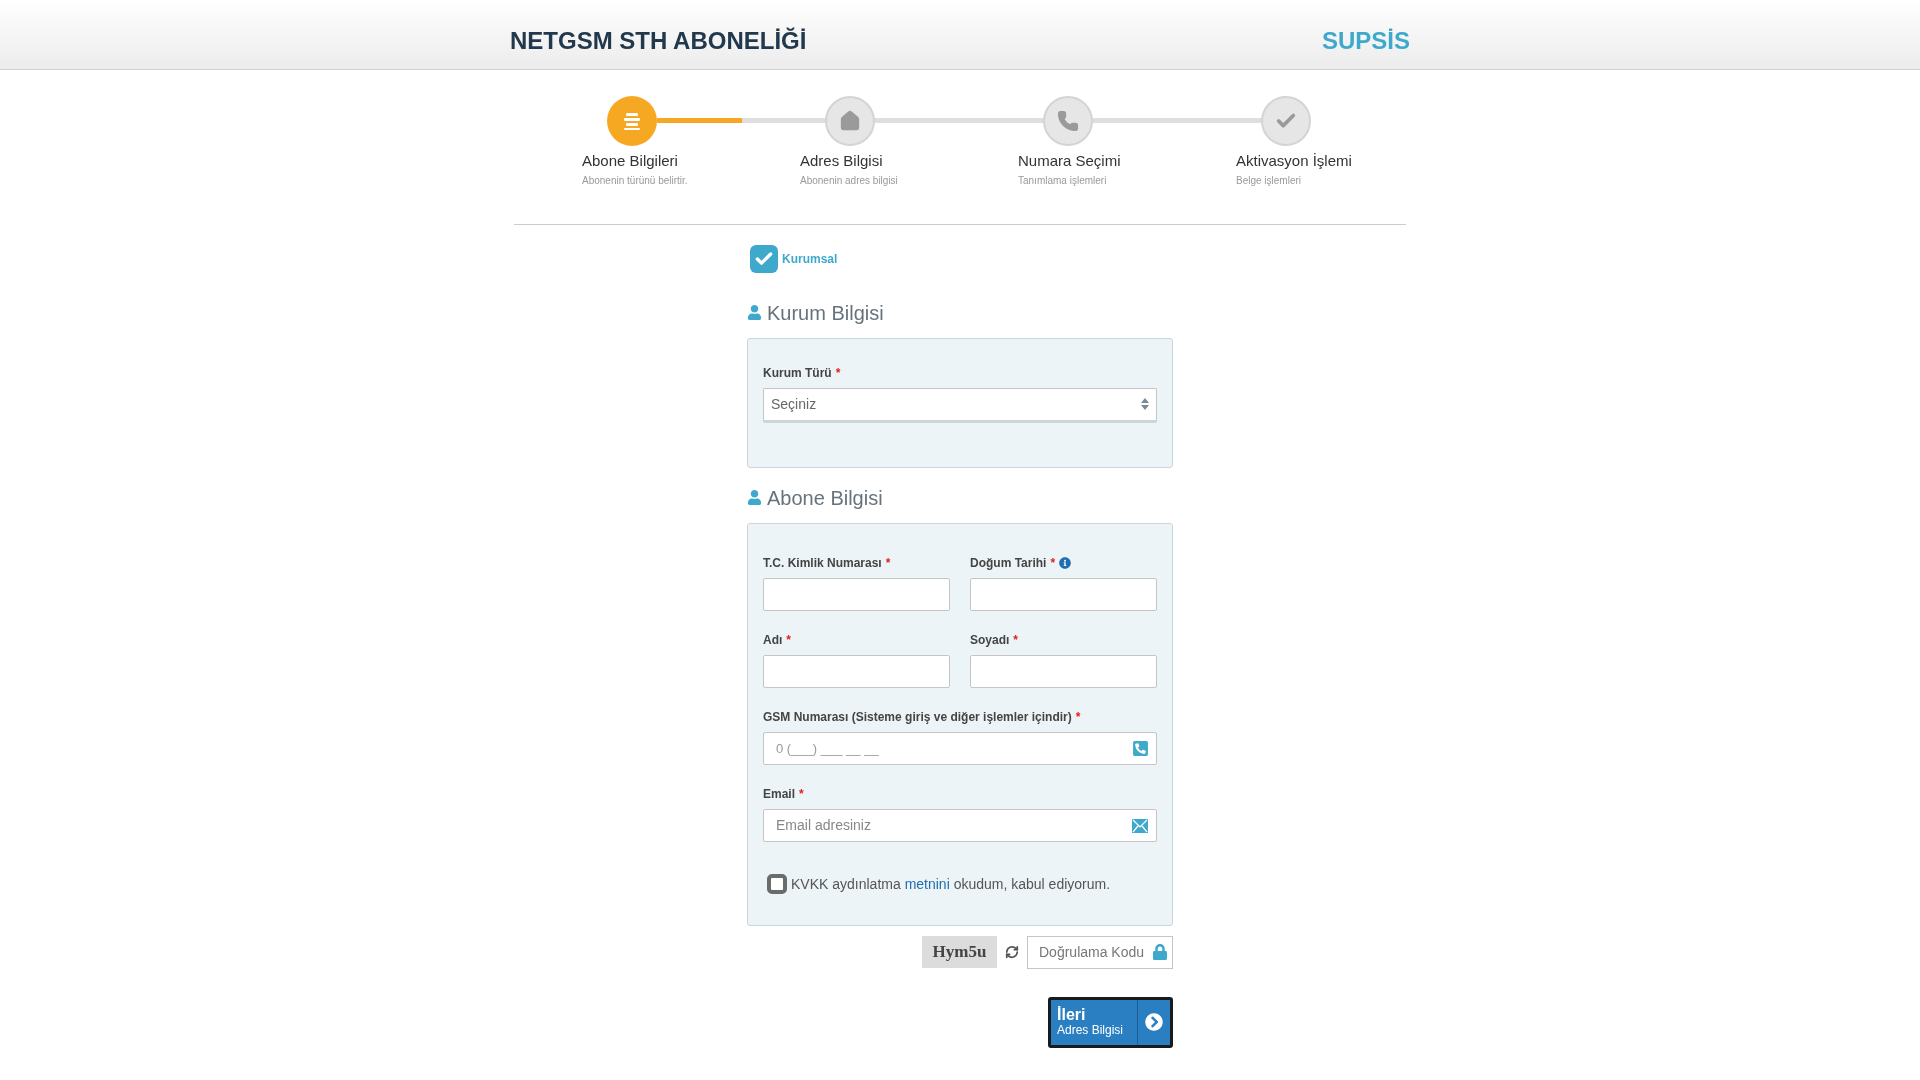  What do you see at coordinates (658, 40) in the screenshot?
I see `page-title: NETGSM STH ABONELİĞİ` at bounding box center [658, 40].